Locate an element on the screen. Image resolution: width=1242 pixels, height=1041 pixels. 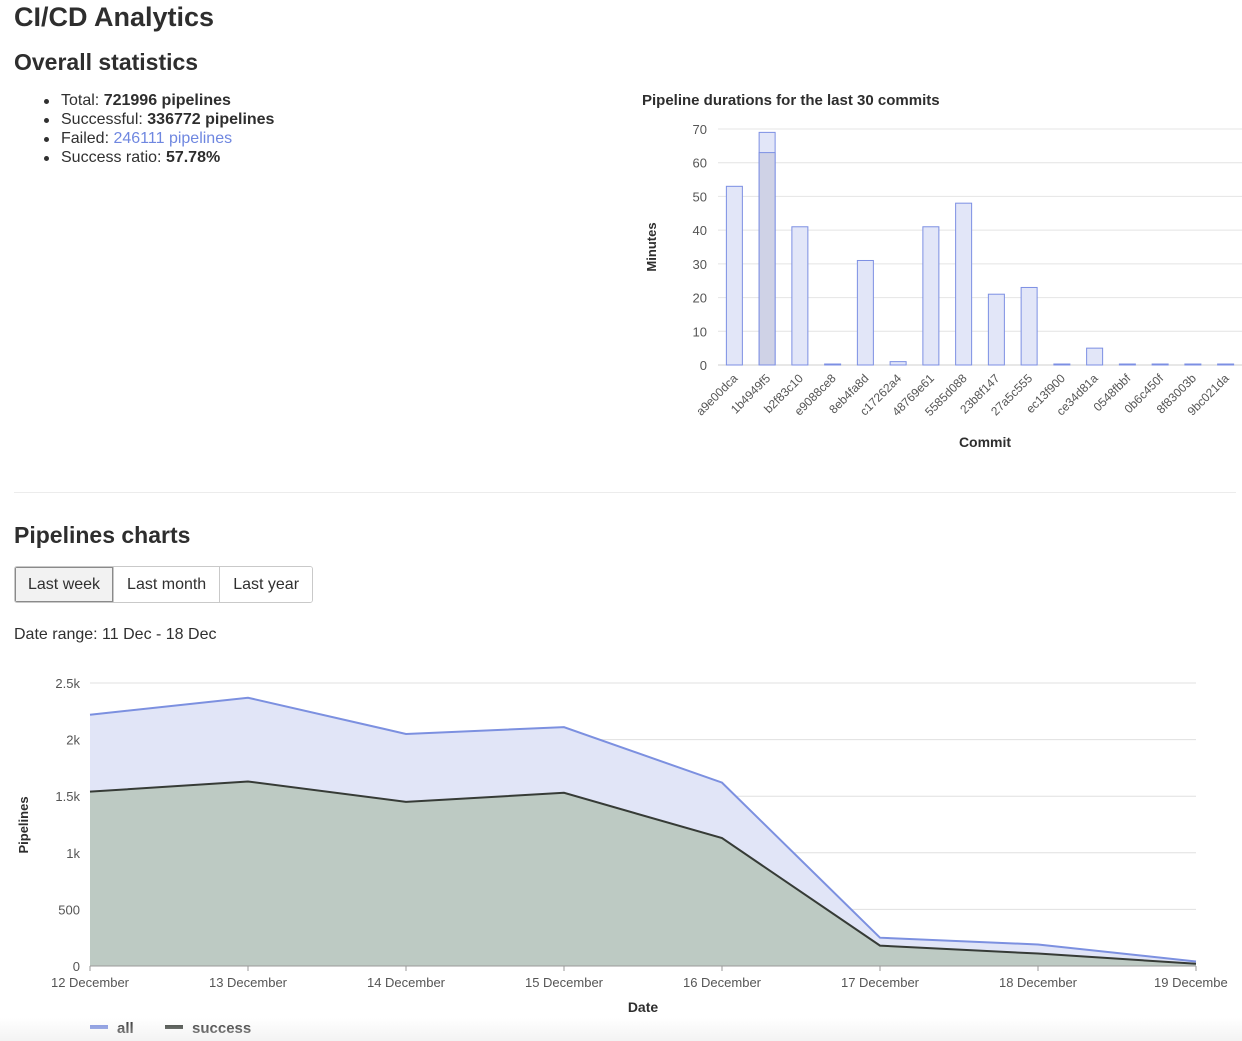
area-x-tick-label: 17 December is located at coordinates (880, 982).